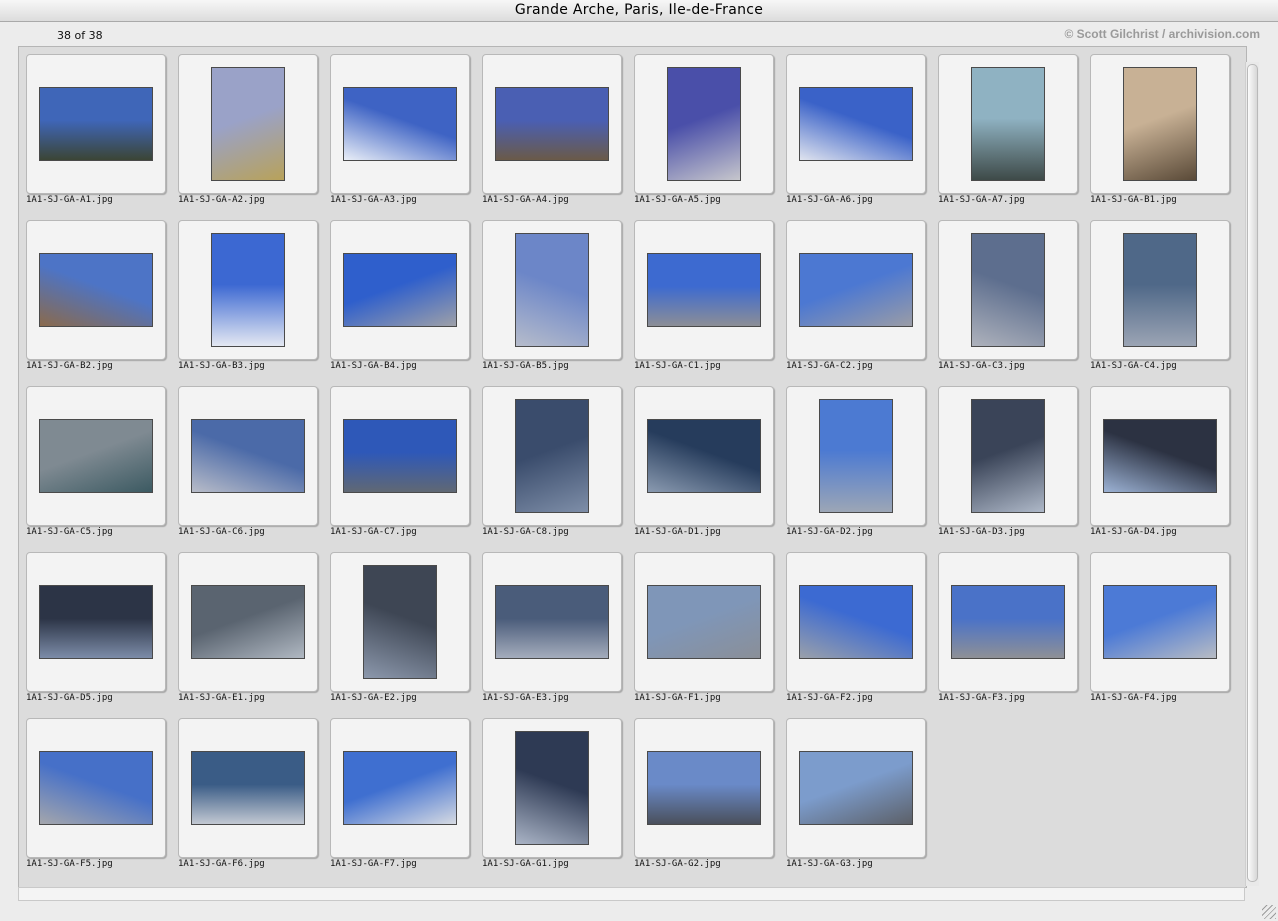  I want to click on thumbnail-item: 1A1-SJ-GA-C6.jpg, so click(248, 466).